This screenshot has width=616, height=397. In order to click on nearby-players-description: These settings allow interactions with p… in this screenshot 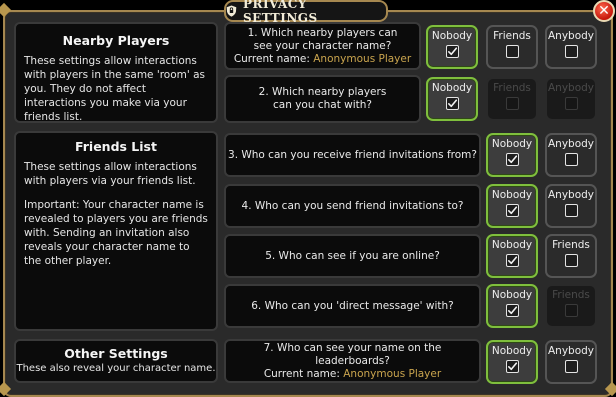, I will do `click(115, 89)`.